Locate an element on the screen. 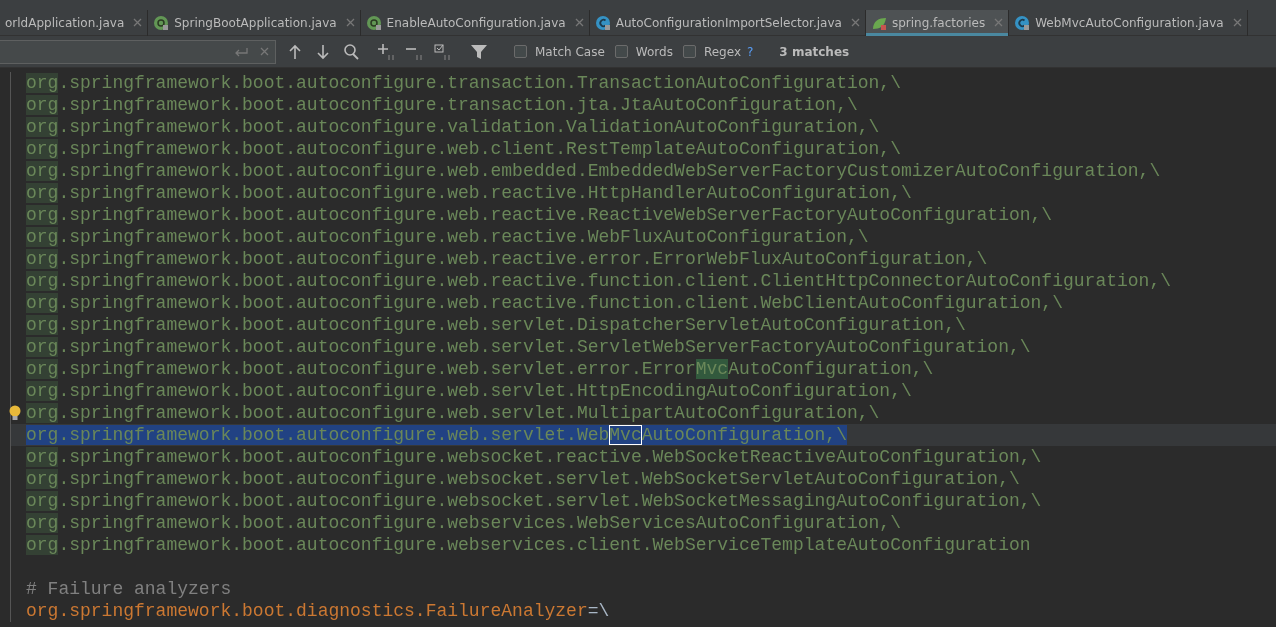  code-line: org.springframework.boot.autoconfigure.webservices.WebServicesAutoConfiguration,\ is located at coordinates (463, 523).